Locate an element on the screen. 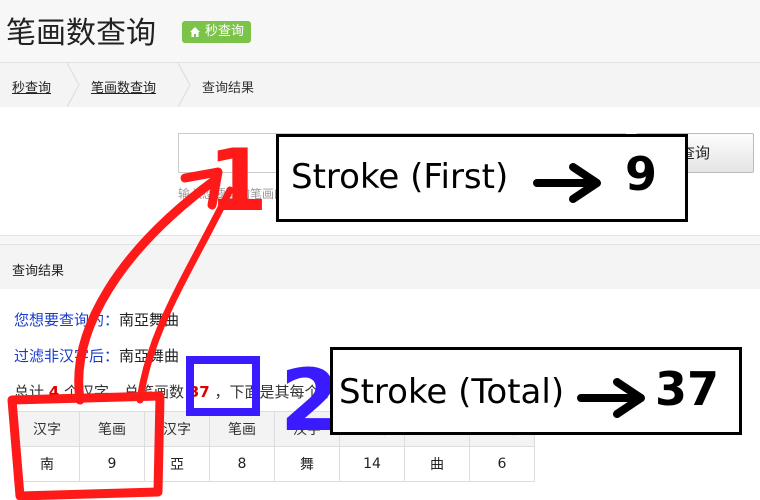  breadcrumb-stroke-query: 笔画数查询 is located at coordinates (123, 86).